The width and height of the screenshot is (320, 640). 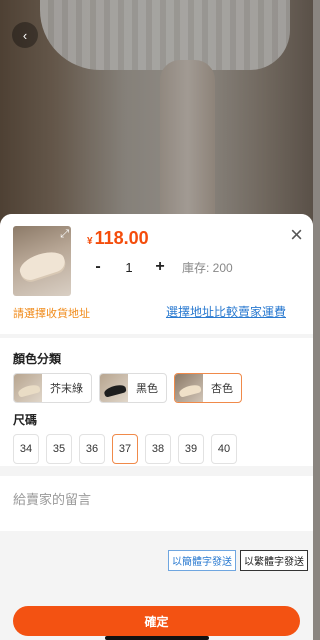 I want to click on color-option-apricot: 杏色, so click(x=208, y=388).